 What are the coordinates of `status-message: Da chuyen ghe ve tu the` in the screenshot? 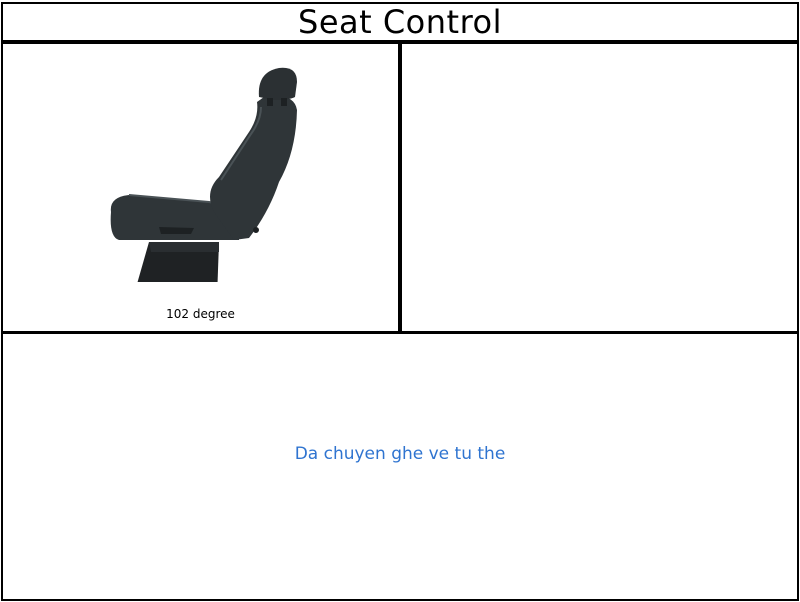 It's located at (400, 454).